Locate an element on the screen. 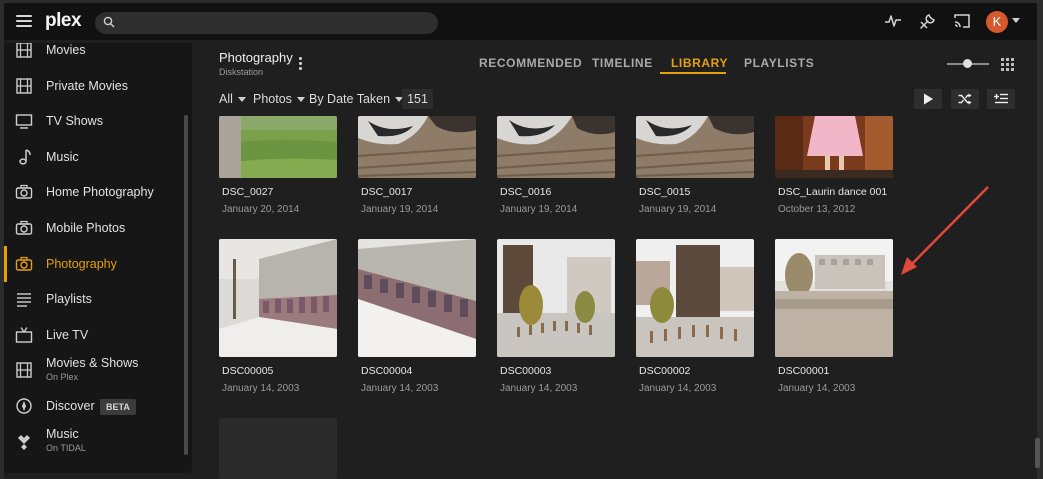 The width and height of the screenshot is (1043, 479). sidebar-item-private-movies: Private Movies is located at coordinates (93, 86).